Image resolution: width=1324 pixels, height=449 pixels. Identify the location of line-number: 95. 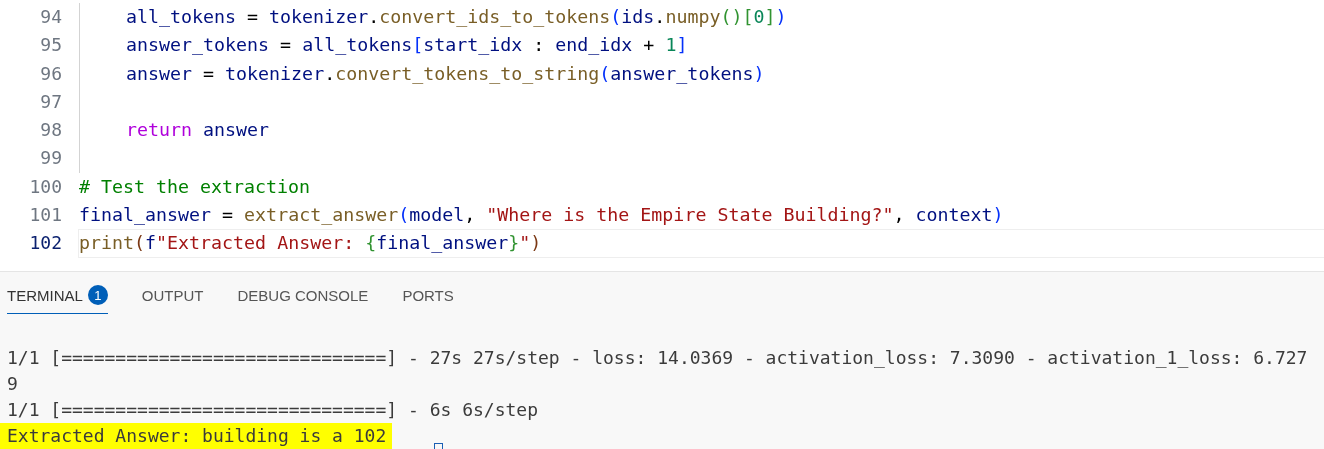
(51, 45).